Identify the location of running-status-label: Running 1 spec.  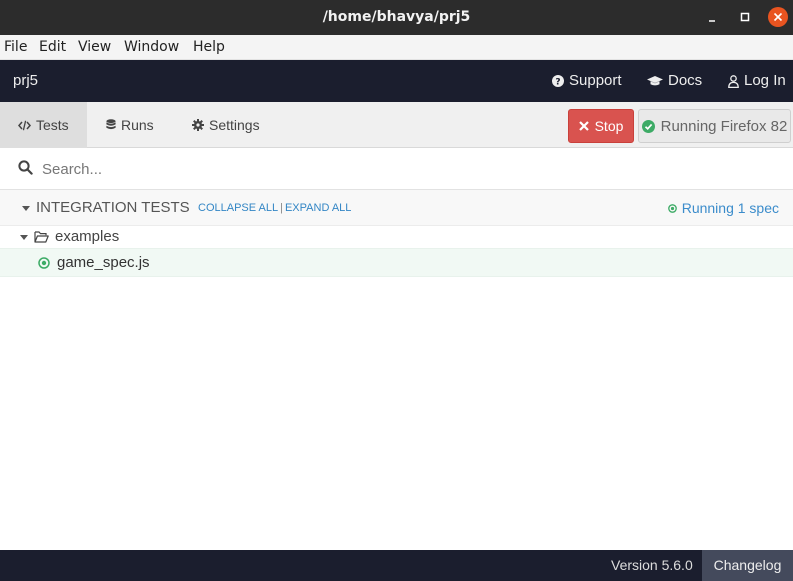
(730, 208).